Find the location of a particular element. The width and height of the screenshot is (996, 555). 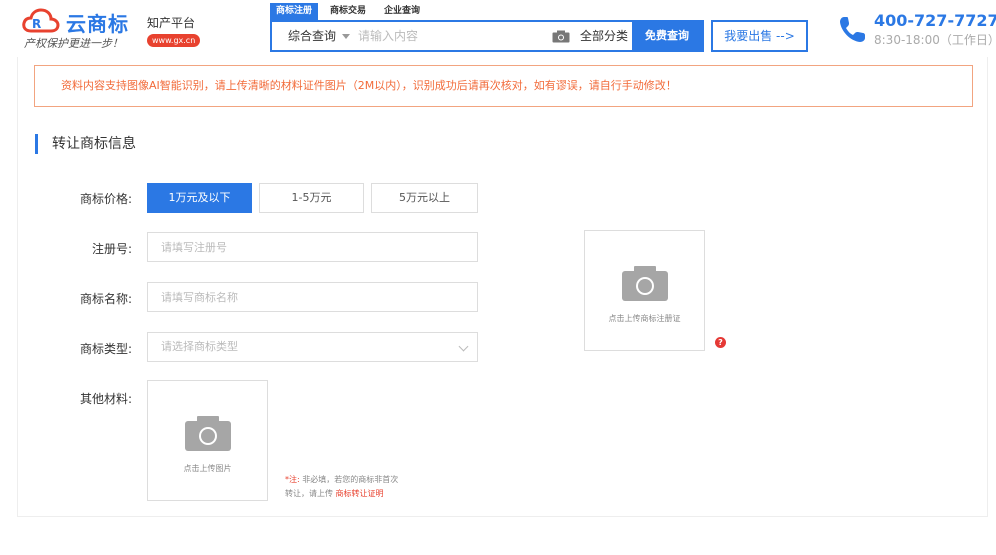

upload-note: *注: 非必填，若您的商标非首次 转让，请上传 商标转让证明 is located at coordinates (341, 487).